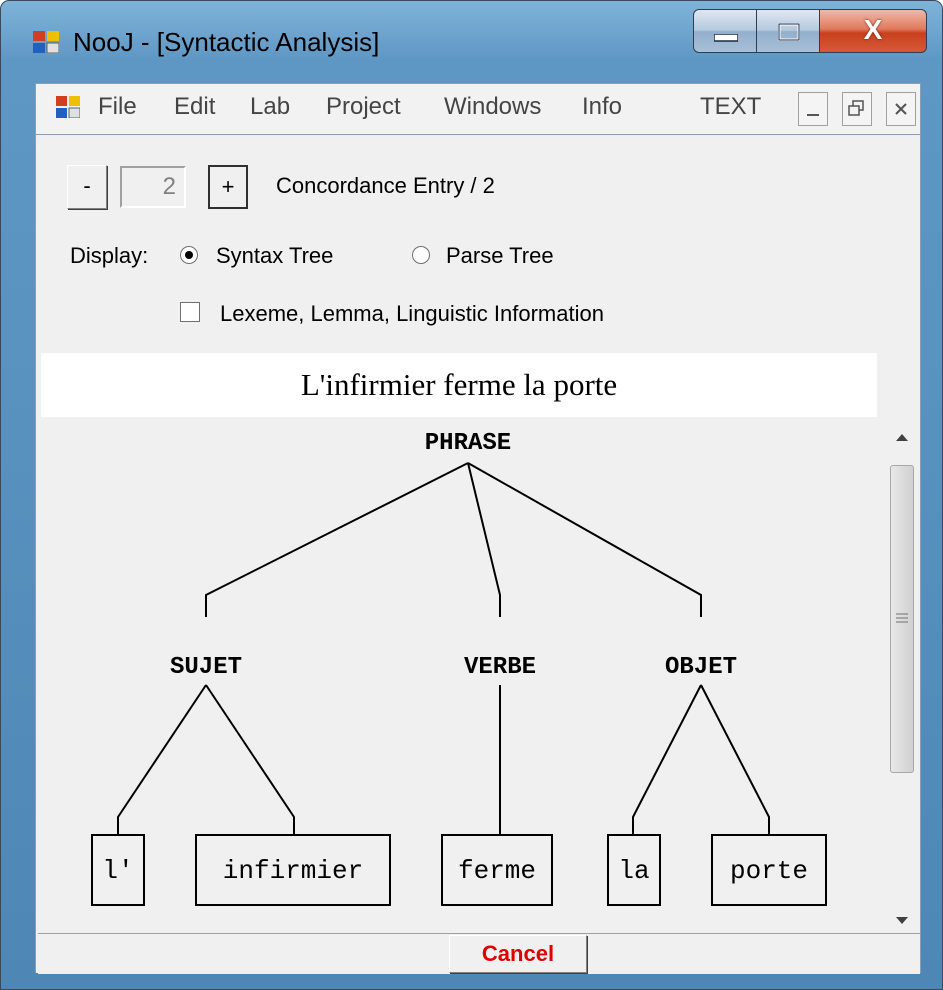 This screenshot has width=943, height=990. What do you see at coordinates (117, 871) in the screenshot?
I see `tree-leaf-l: l'` at bounding box center [117, 871].